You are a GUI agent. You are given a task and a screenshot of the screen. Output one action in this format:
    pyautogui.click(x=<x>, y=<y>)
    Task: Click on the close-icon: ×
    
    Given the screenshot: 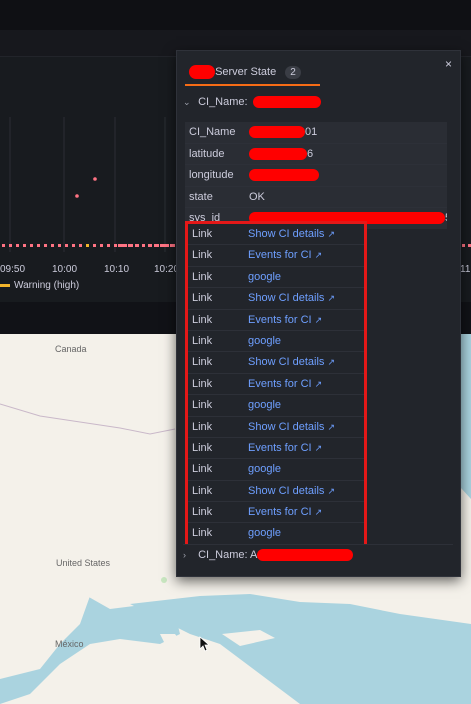 What is the action you would take?
    pyautogui.click(x=448, y=64)
    